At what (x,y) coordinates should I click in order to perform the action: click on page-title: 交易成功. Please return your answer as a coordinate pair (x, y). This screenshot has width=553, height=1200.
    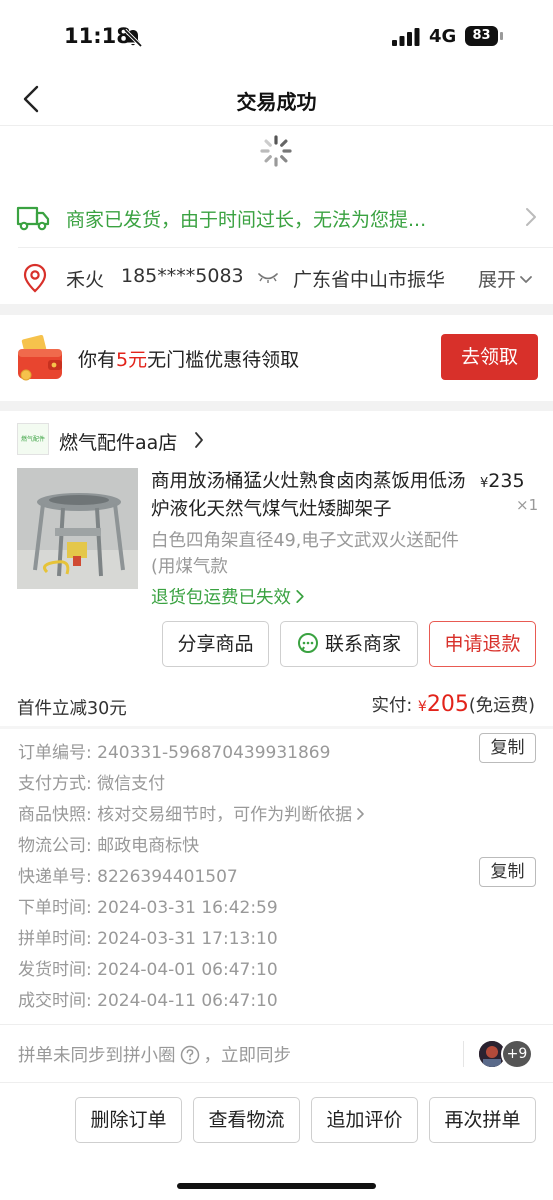
    Looking at the image, I should click on (276, 102).